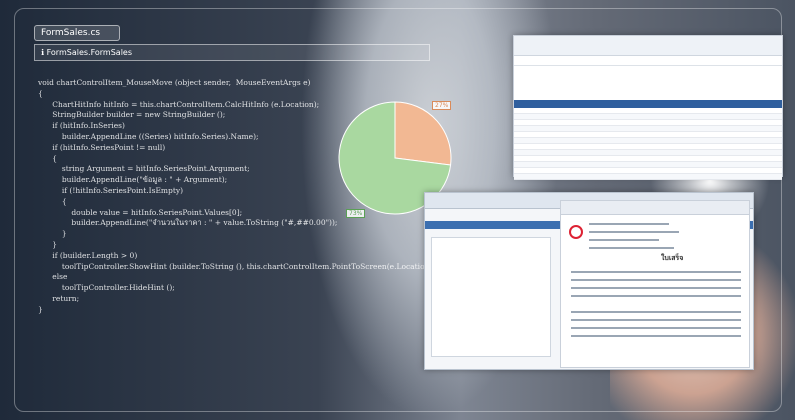  What do you see at coordinates (59, 298) in the screenshot?
I see `code-line: return;` at bounding box center [59, 298].